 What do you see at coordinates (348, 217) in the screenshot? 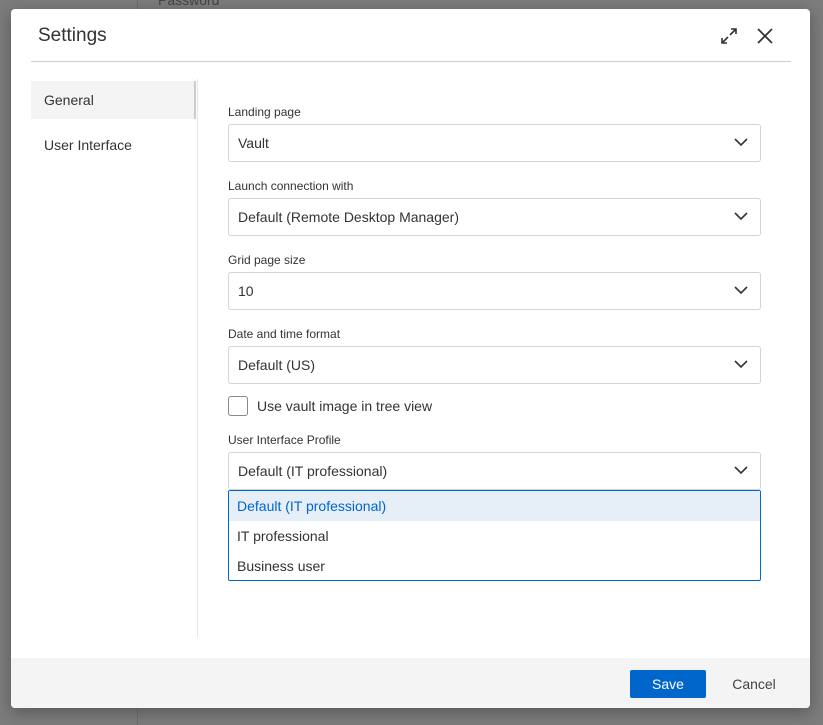
I see `launch-connection-value: Default (Remote Desktop Manager)` at bounding box center [348, 217].